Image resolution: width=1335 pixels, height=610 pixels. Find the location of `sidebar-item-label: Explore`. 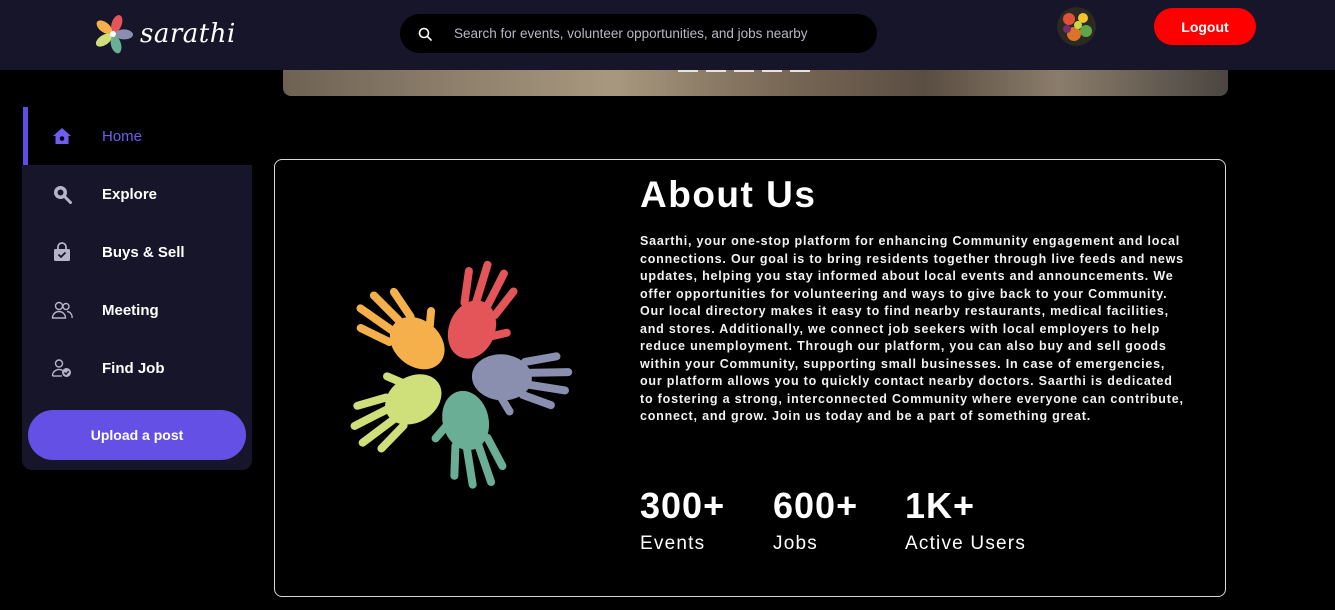

sidebar-item-label: Explore is located at coordinates (130, 194).